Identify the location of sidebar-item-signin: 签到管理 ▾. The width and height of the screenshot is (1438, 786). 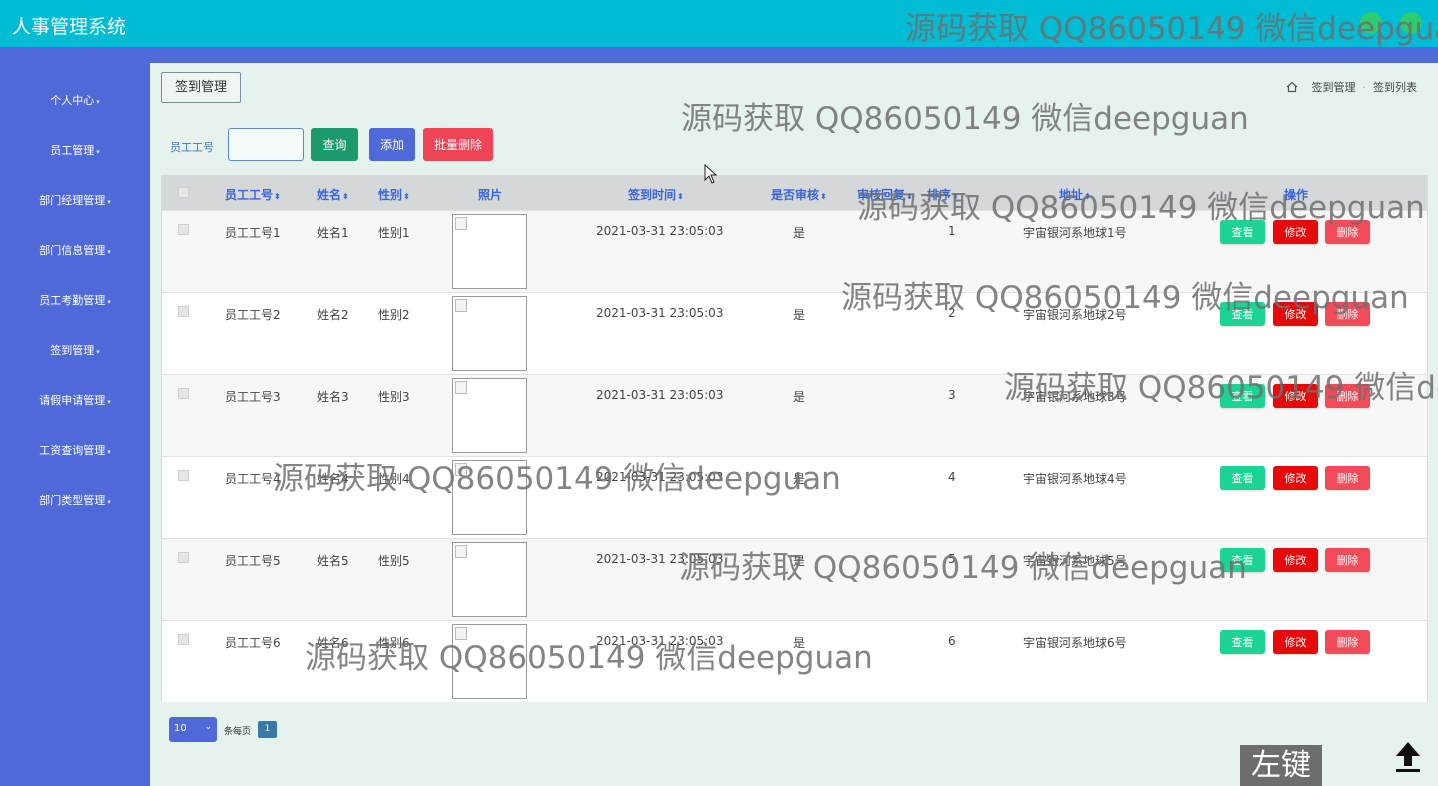
(75, 350).